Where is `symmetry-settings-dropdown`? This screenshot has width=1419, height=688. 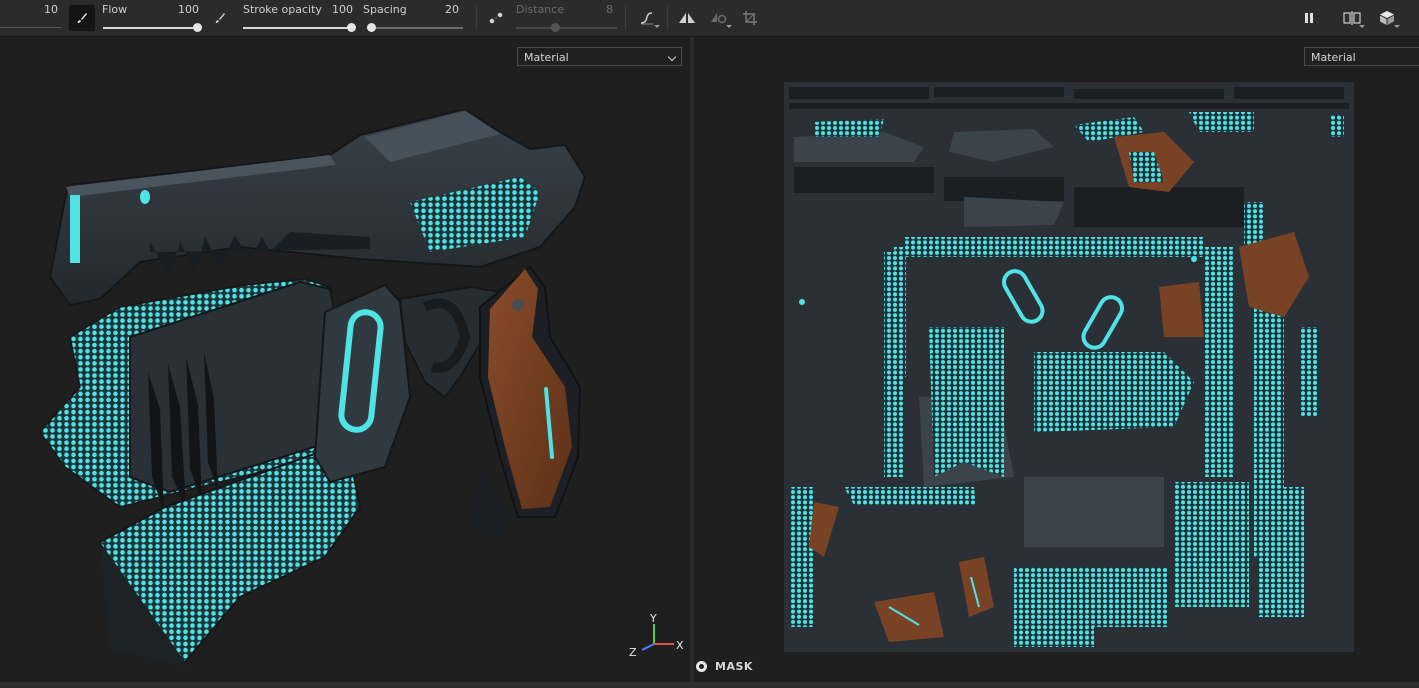
symmetry-settings-dropdown is located at coordinates (719, 18).